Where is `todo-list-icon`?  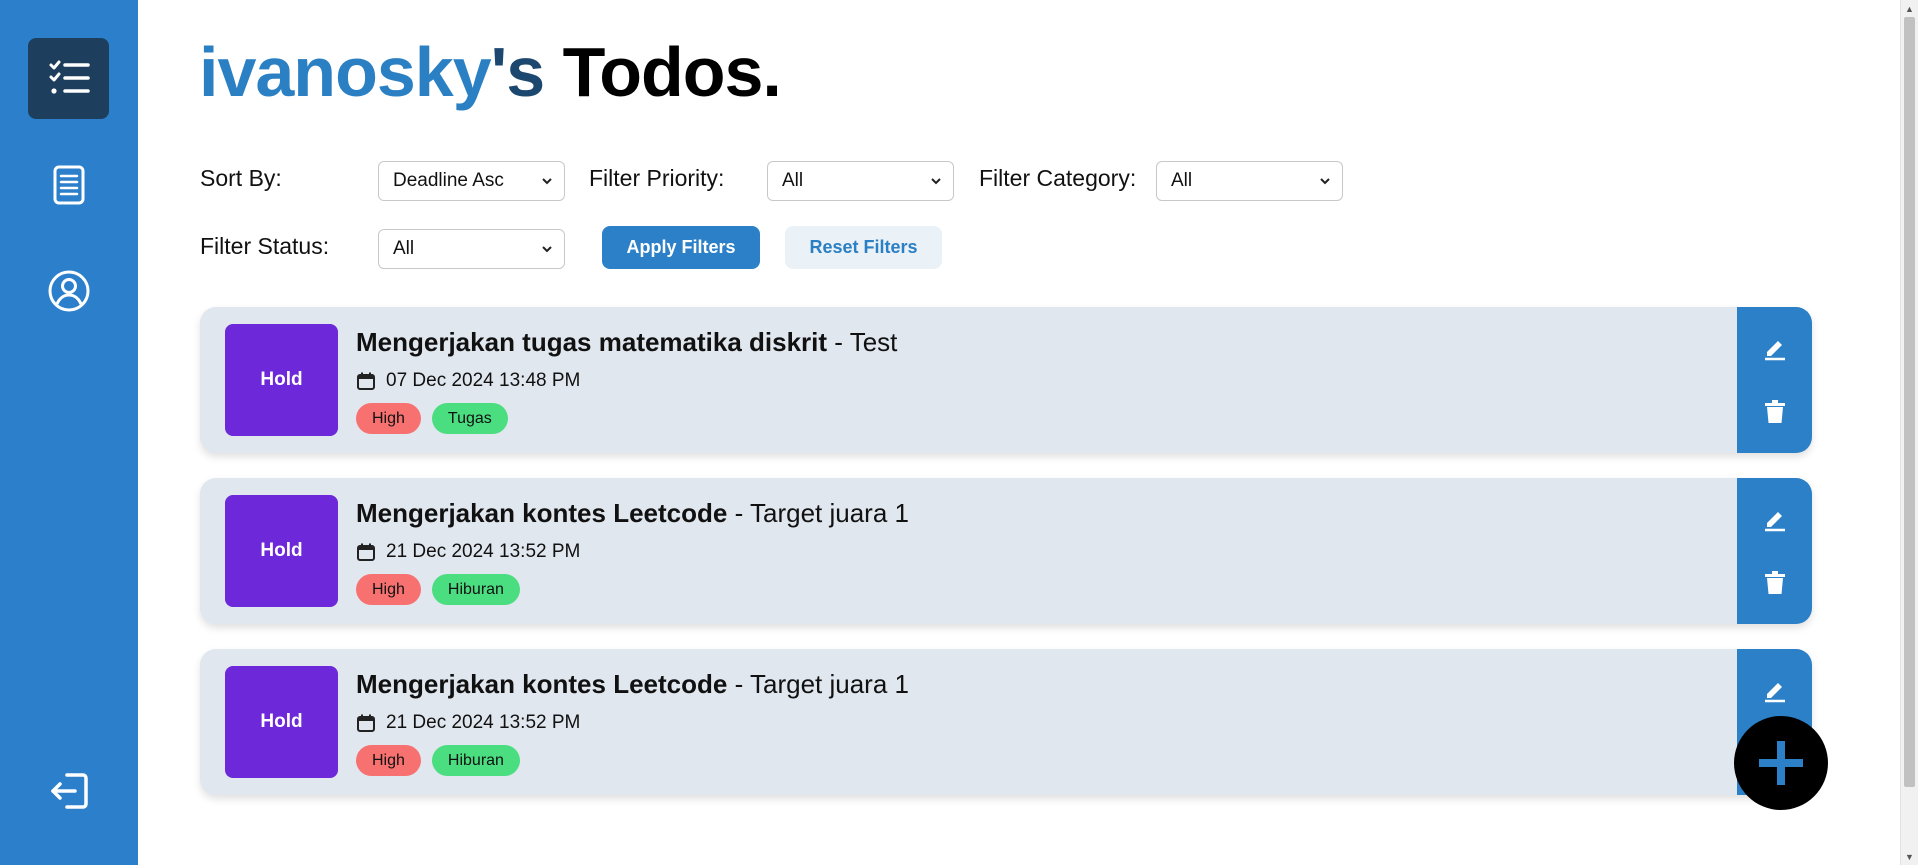 todo-list-icon is located at coordinates (69, 77).